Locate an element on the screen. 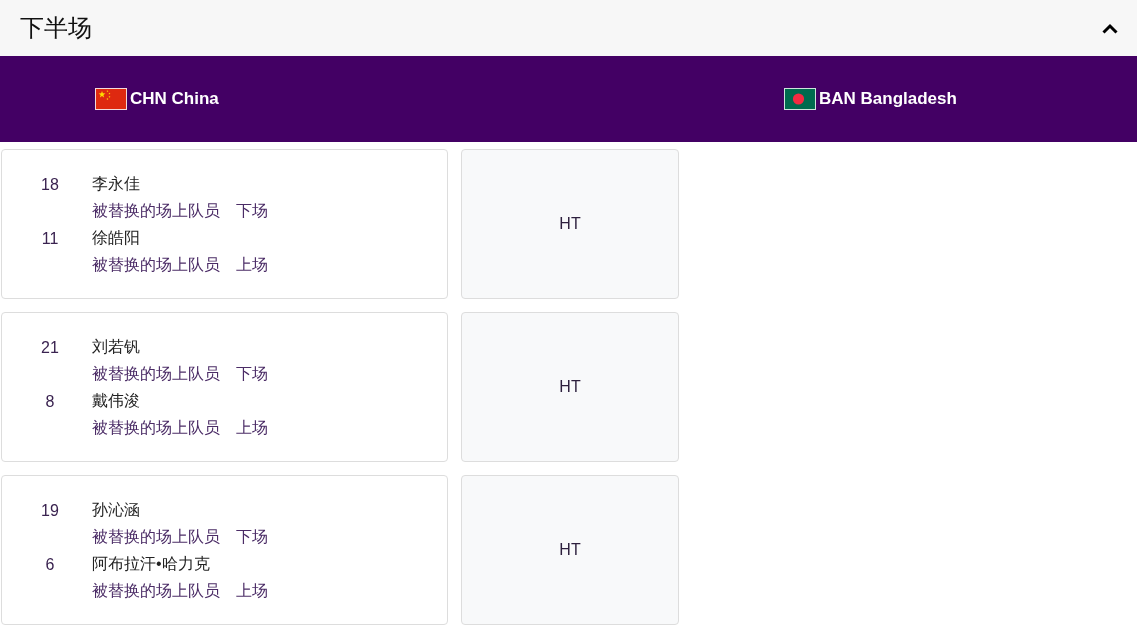 The width and height of the screenshot is (1137, 632). player-name: 刘若钒 is located at coordinates (116, 347).